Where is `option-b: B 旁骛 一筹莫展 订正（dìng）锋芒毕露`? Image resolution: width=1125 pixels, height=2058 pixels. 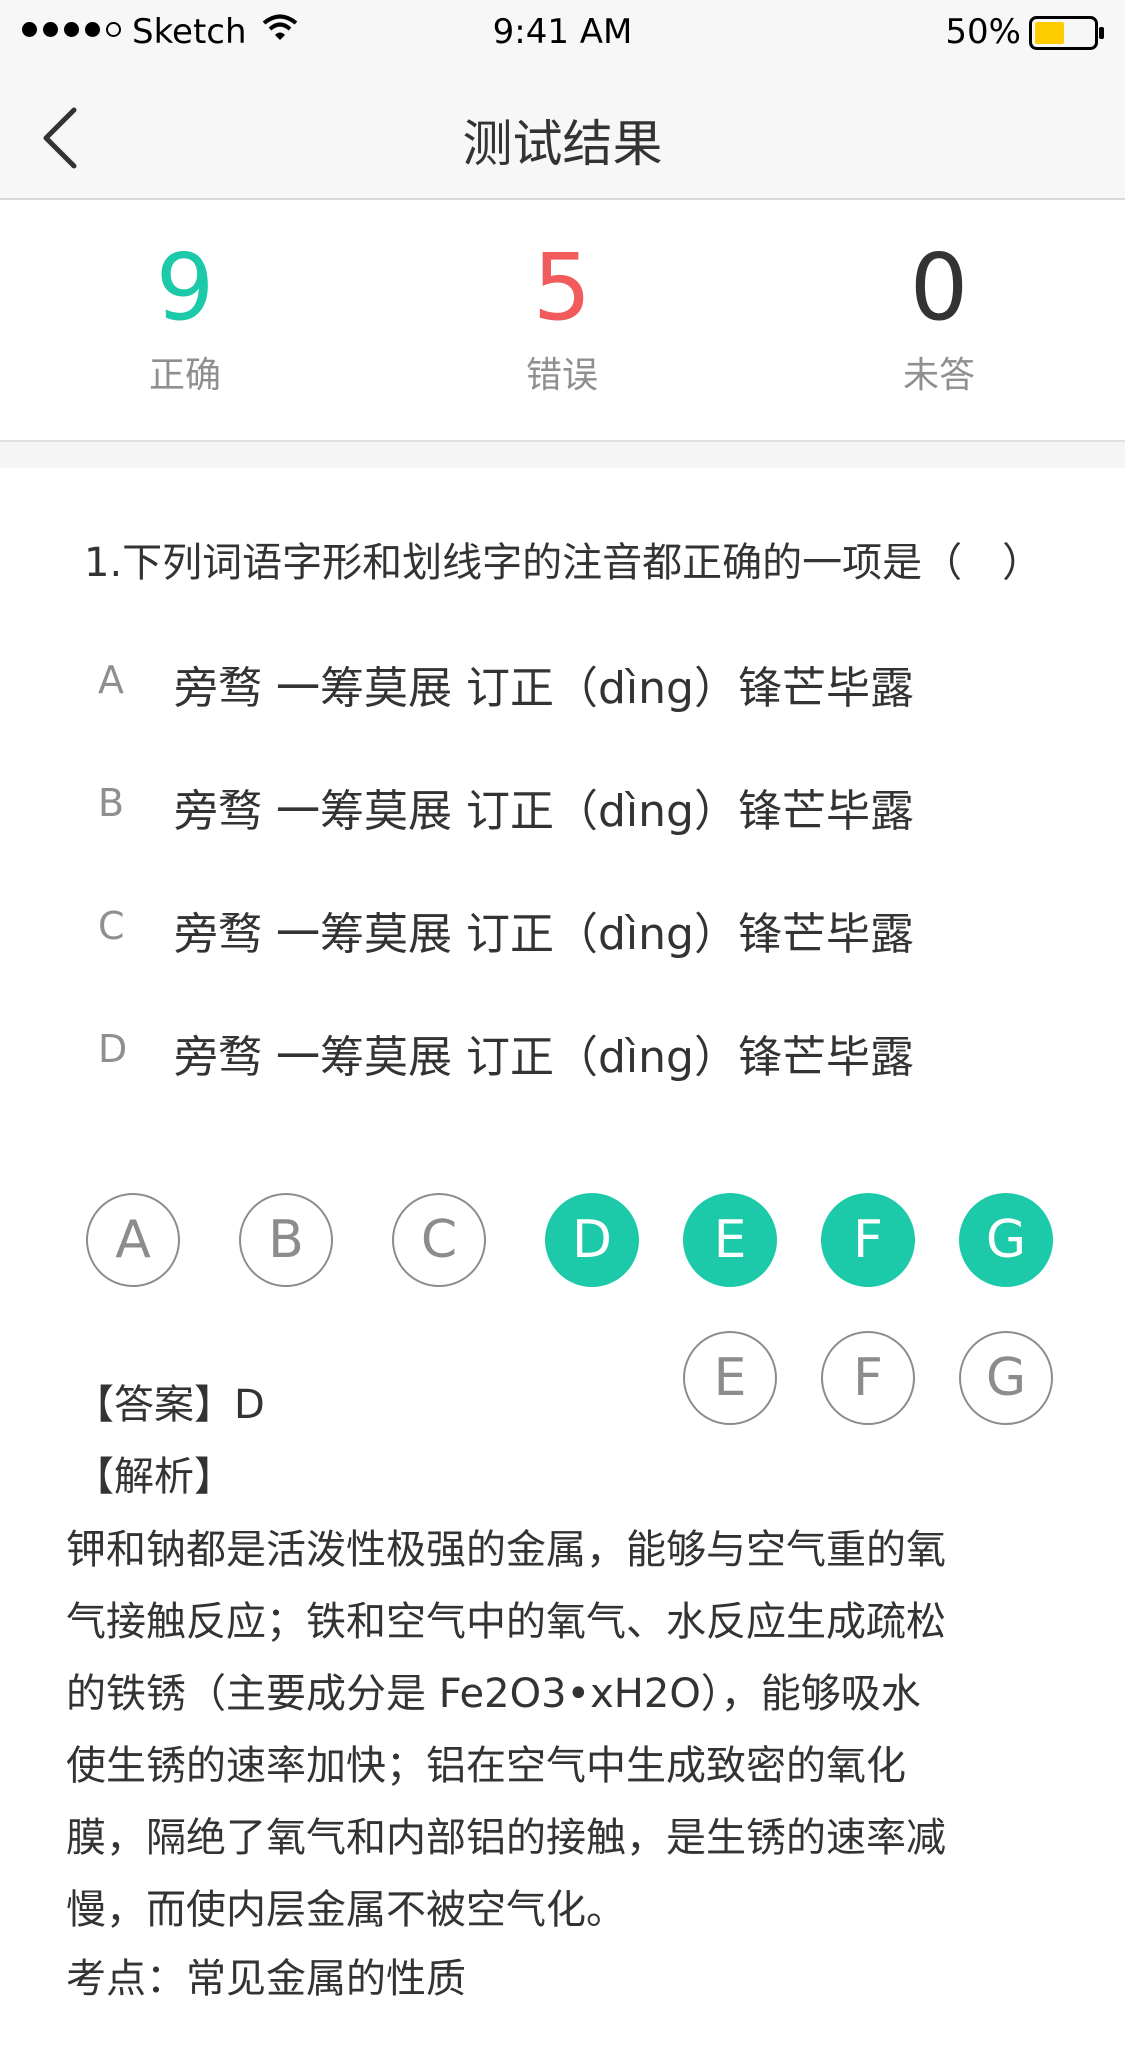
option-b: B 旁骛 一筹莫展 订正（dìng）锋芒毕露 is located at coordinates (548, 804).